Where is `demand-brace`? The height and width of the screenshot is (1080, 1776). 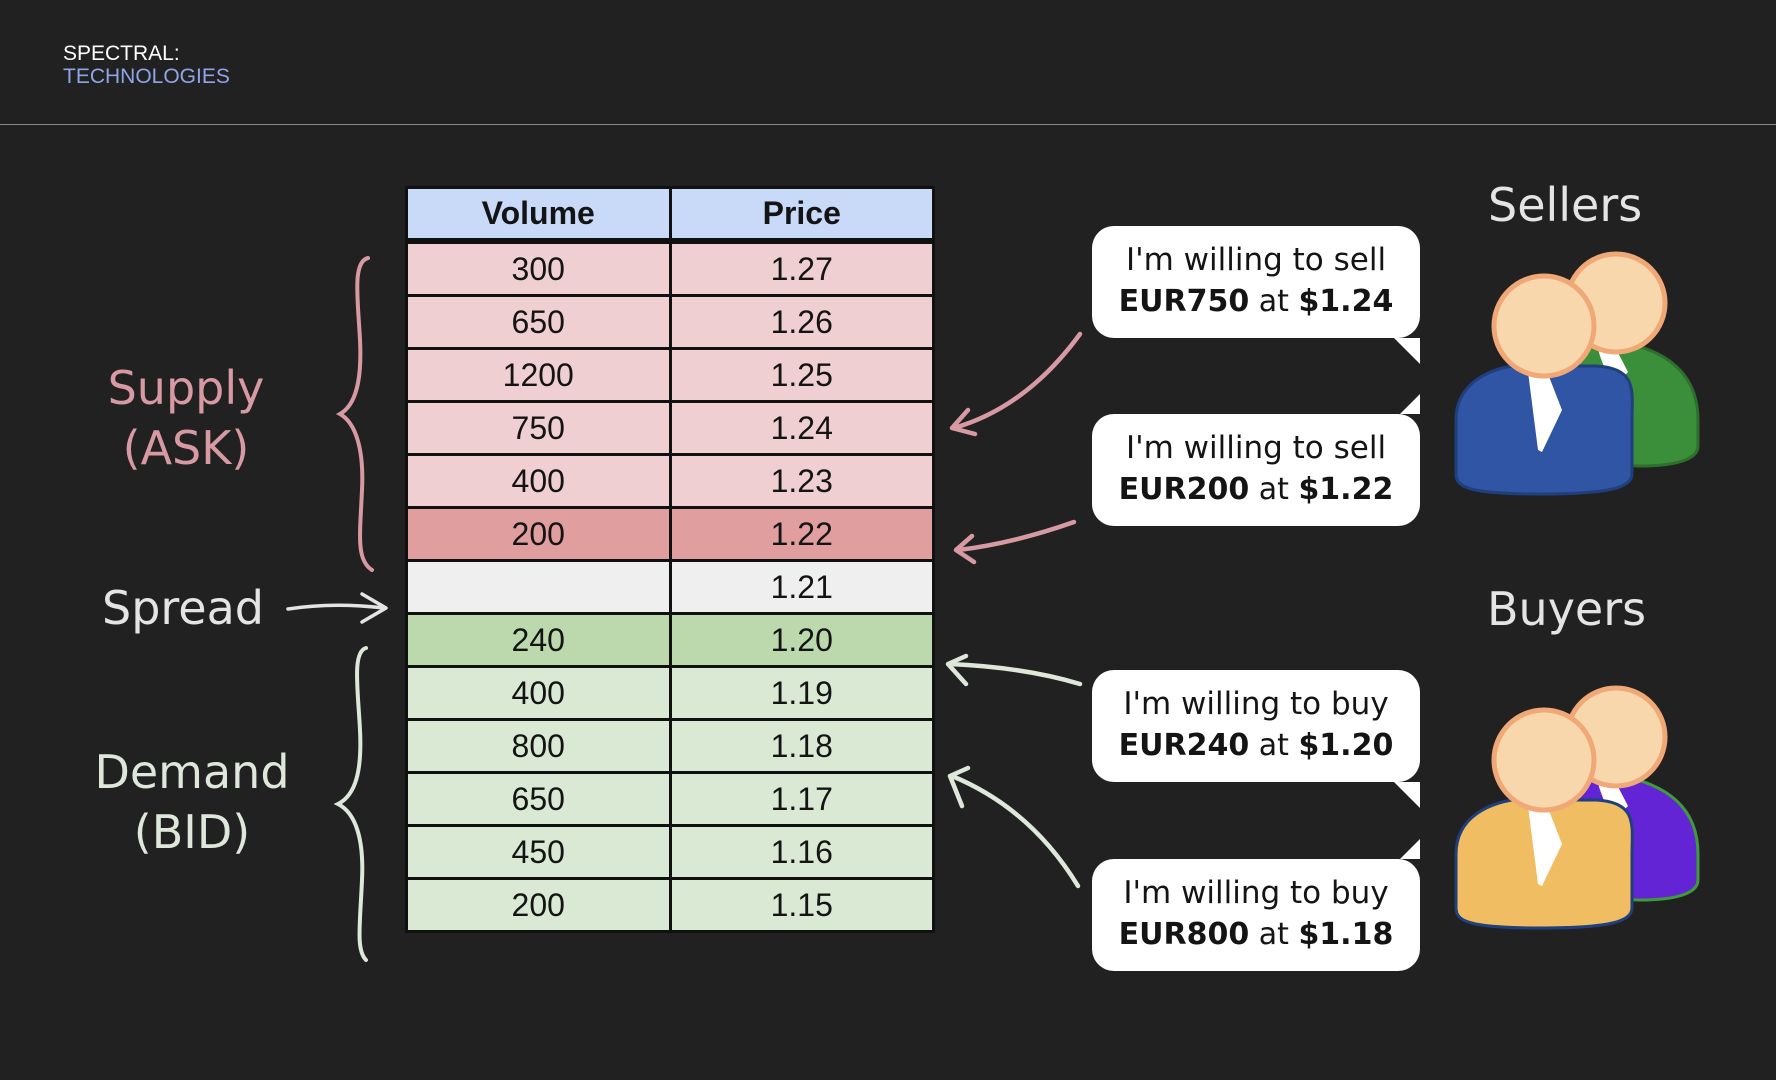 demand-brace is located at coordinates (350, 804).